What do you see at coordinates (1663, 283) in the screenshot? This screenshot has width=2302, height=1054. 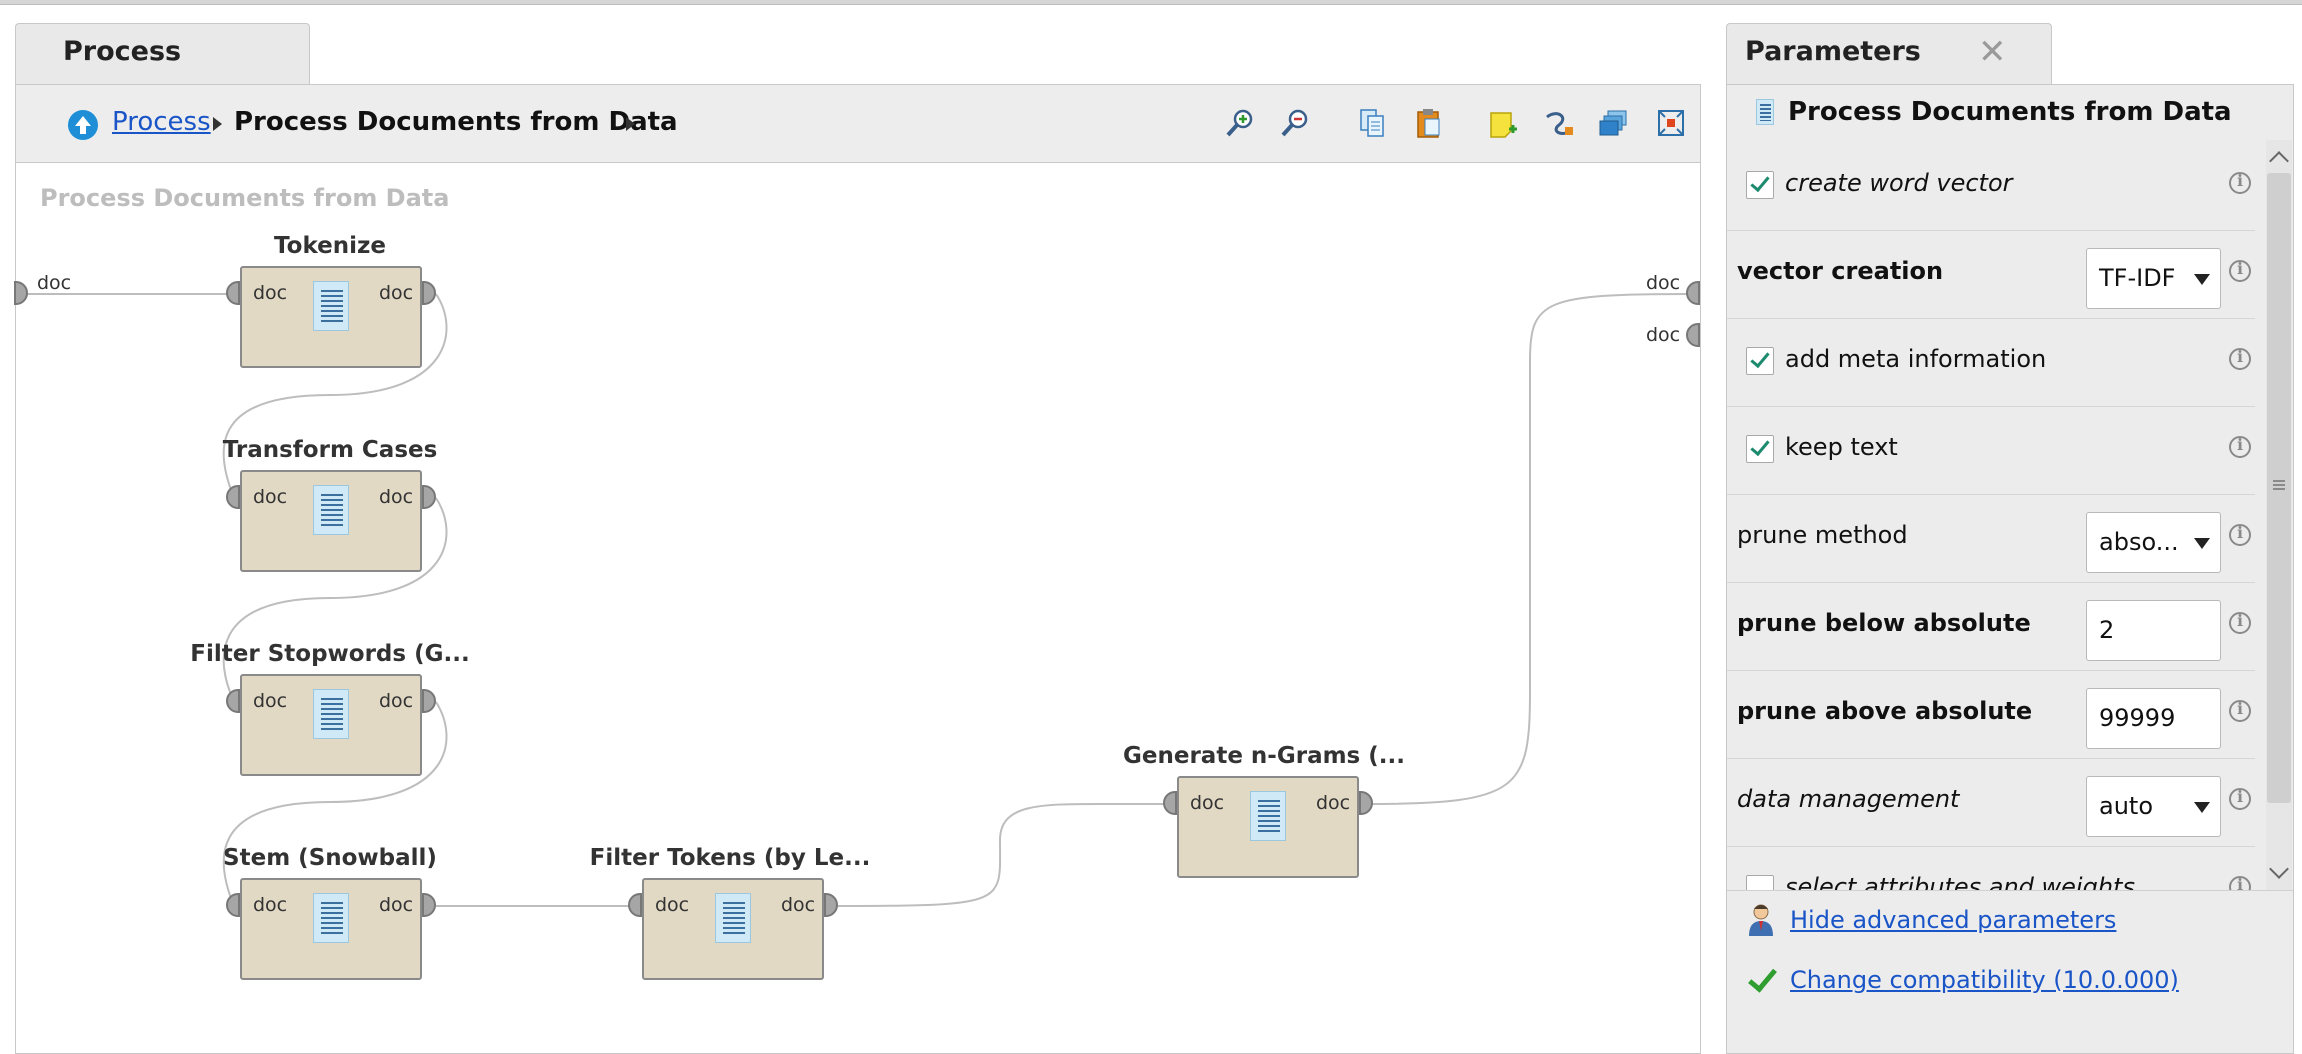 I see `process-output-port-1-label: doc` at bounding box center [1663, 283].